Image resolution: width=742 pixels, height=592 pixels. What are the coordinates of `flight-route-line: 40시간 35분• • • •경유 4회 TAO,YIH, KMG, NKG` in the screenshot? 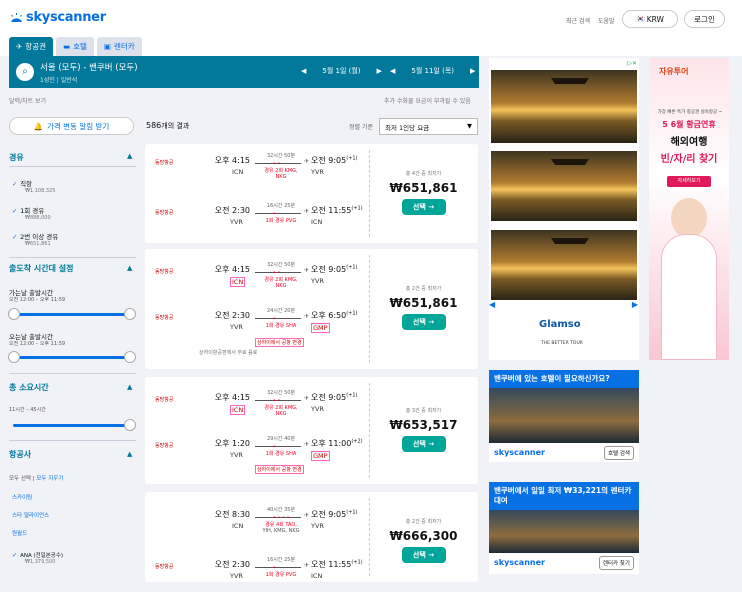 It's located at (282, 520).